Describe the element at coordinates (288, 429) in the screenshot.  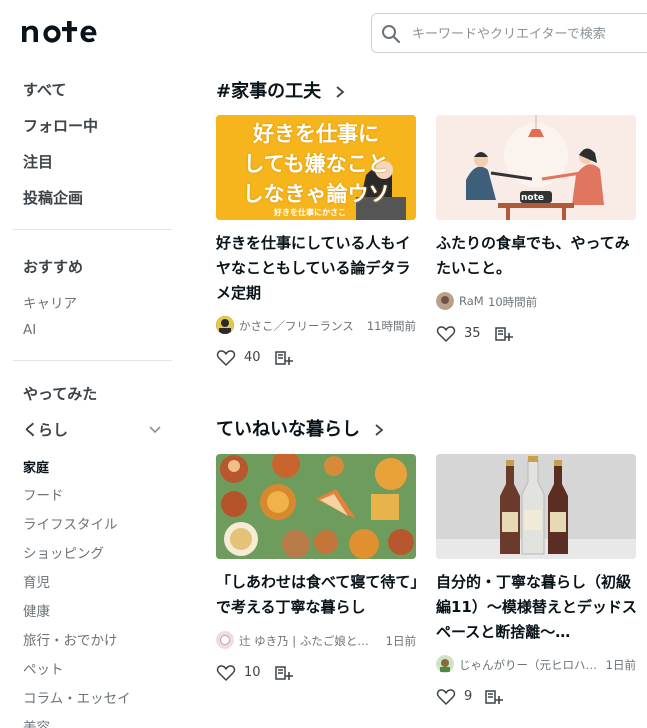
I see `section-title-label: ていねいな暮らし` at that location.